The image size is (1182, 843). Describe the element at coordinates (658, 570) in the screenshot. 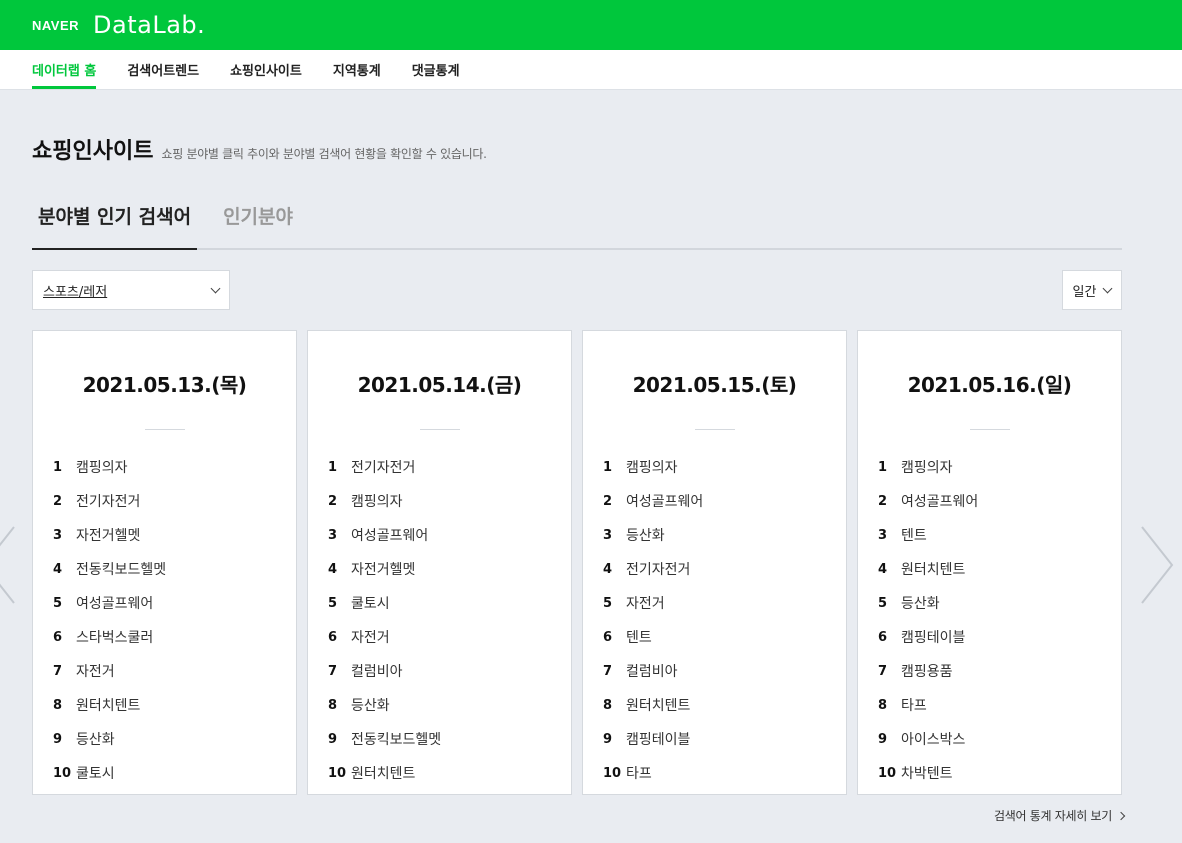

I see `rank-keyword: 전기자전거` at that location.